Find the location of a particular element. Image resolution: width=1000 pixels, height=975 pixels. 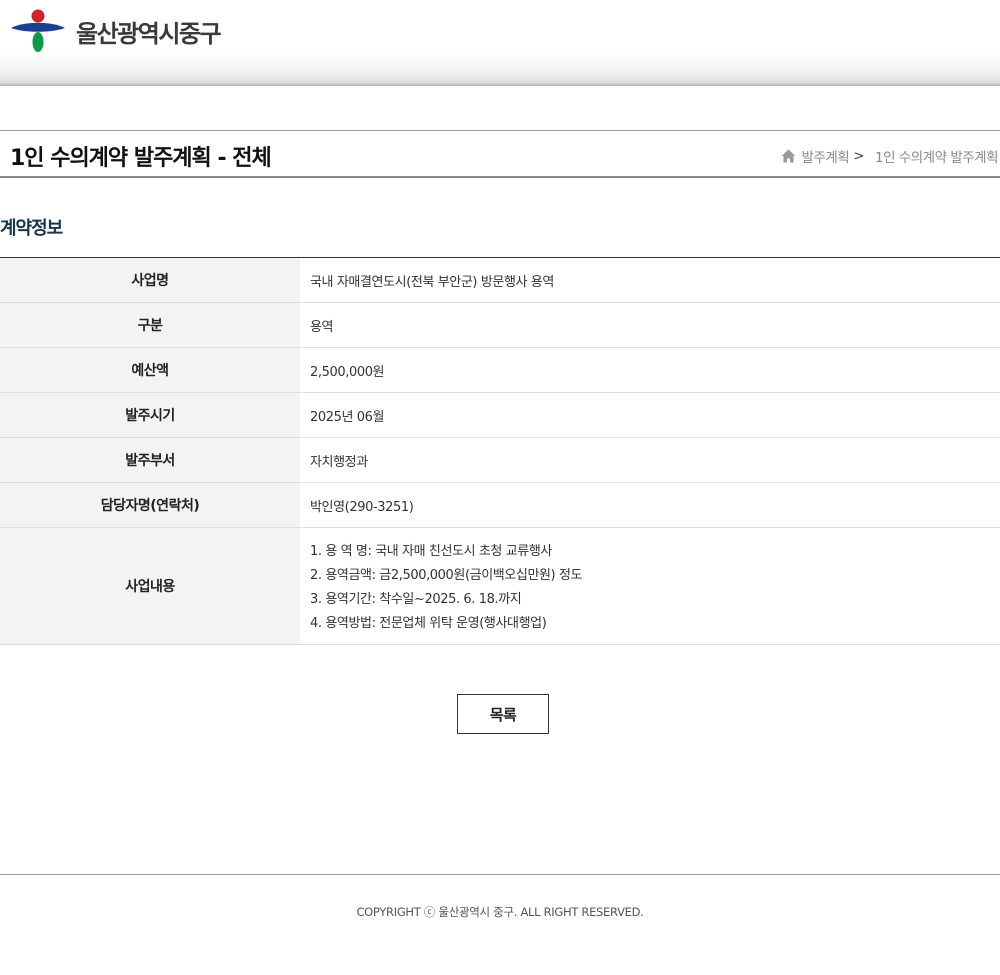

row-label-department: 발주부서 is located at coordinates (150, 460).